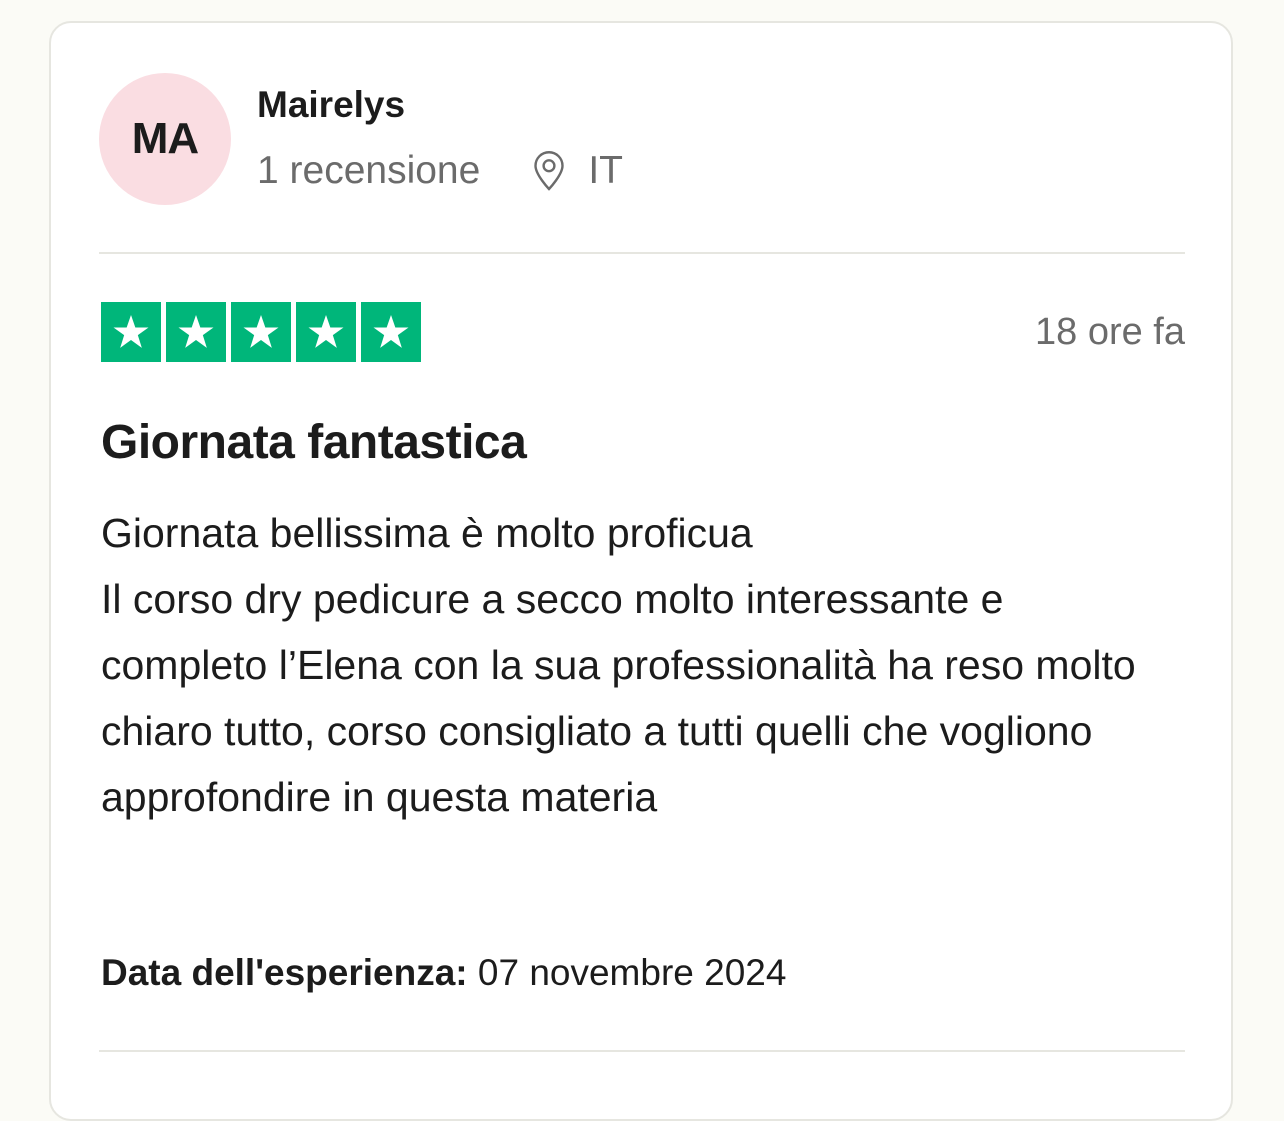  What do you see at coordinates (165, 139) in the screenshot?
I see `avatar: MA` at bounding box center [165, 139].